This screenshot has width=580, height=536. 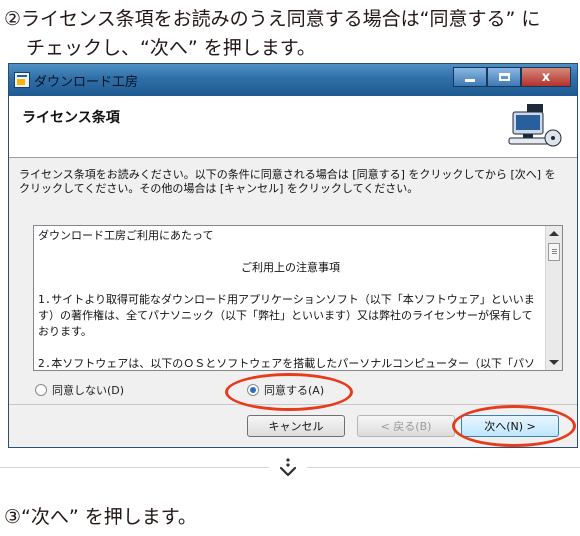 What do you see at coordinates (272, 19) in the screenshot?
I see `step2-line1: ②ライセンス条項をお読みのうえ同意する場合は“同意する” に` at bounding box center [272, 19].